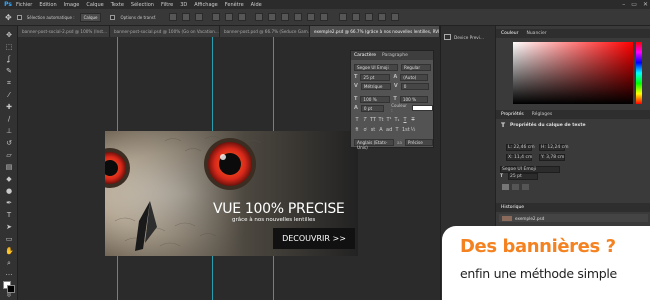 The image size is (650, 300). Describe the element at coordinates (9, 215) in the screenshot. I see `type-tool-icon: T` at that location.